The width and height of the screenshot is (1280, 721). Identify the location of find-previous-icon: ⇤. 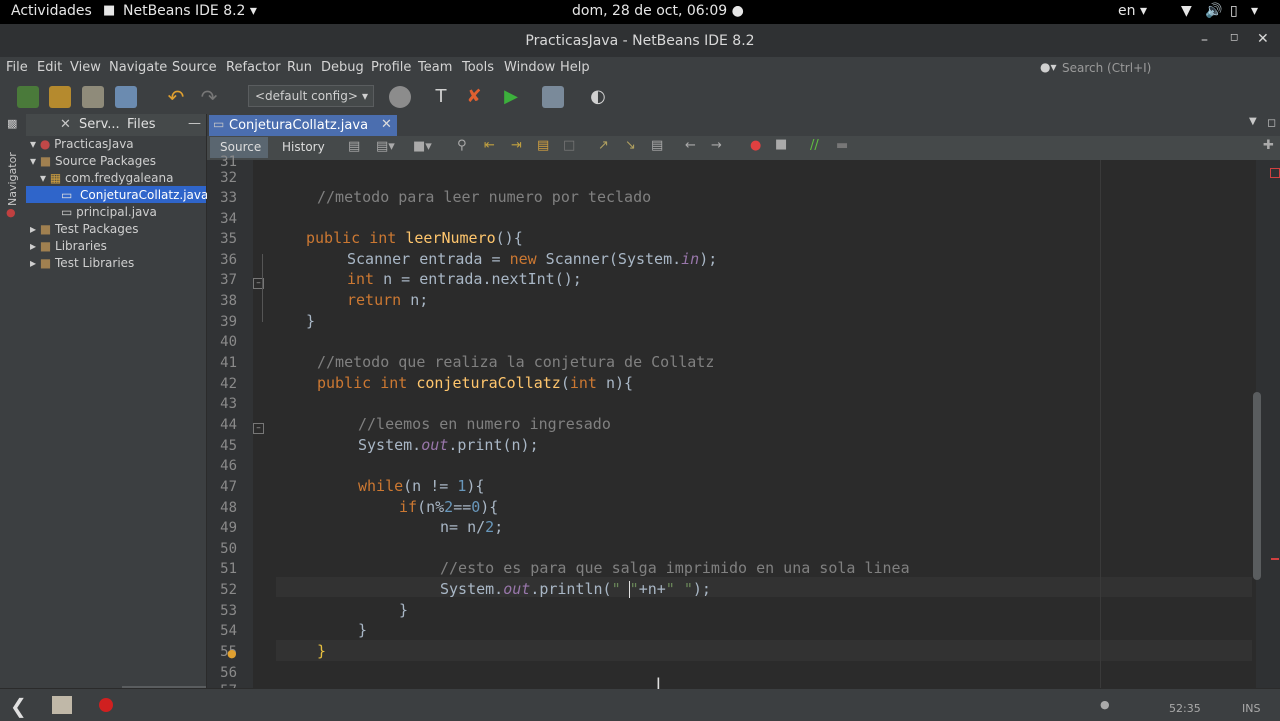
(489, 145).